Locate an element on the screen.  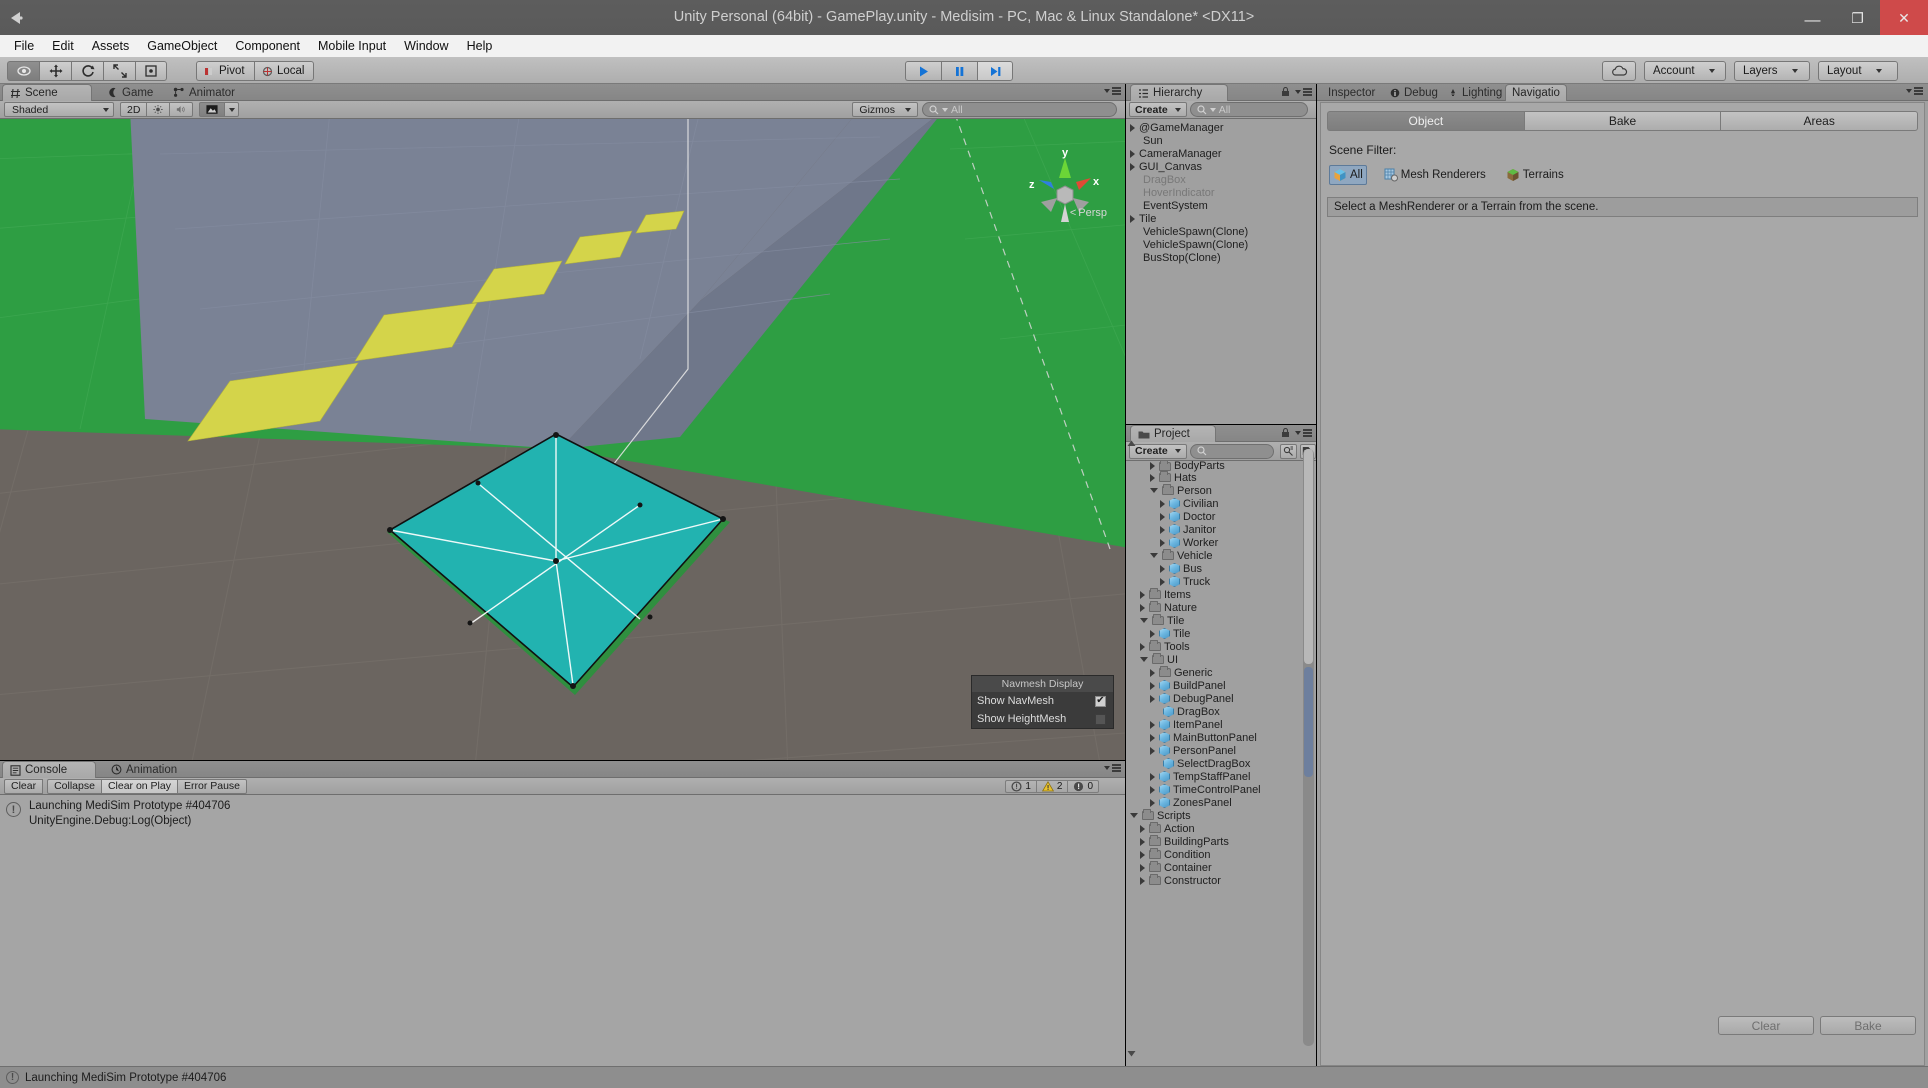
console-collapse-button: Collapse is located at coordinates (74, 786).